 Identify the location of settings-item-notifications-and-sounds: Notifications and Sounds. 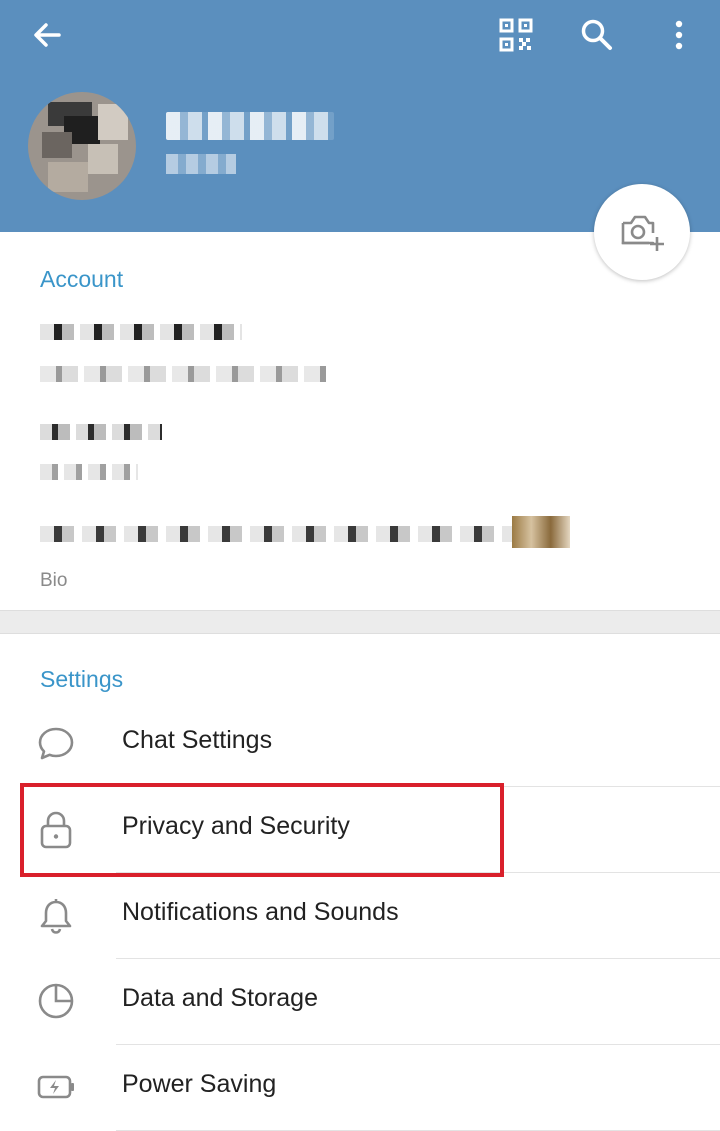
(360, 915).